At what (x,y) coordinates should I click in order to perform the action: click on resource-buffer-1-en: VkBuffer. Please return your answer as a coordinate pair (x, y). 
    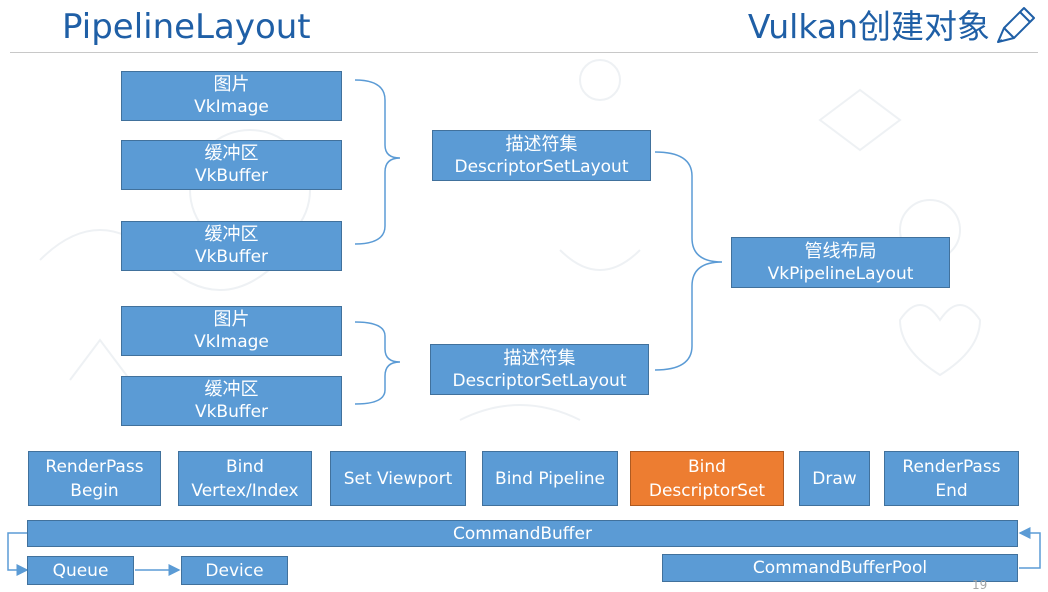
    Looking at the image, I should click on (231, 176).